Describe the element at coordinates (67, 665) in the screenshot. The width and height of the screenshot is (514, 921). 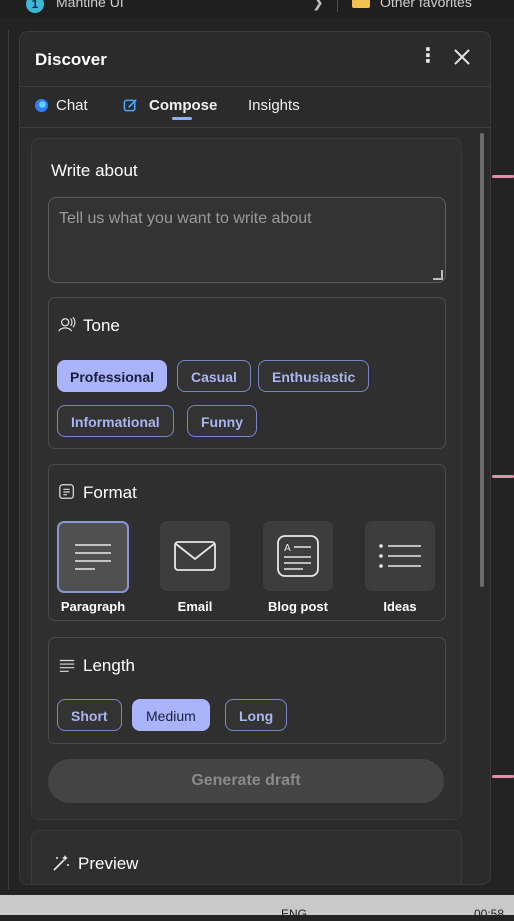
I see `length-icon` at that location.